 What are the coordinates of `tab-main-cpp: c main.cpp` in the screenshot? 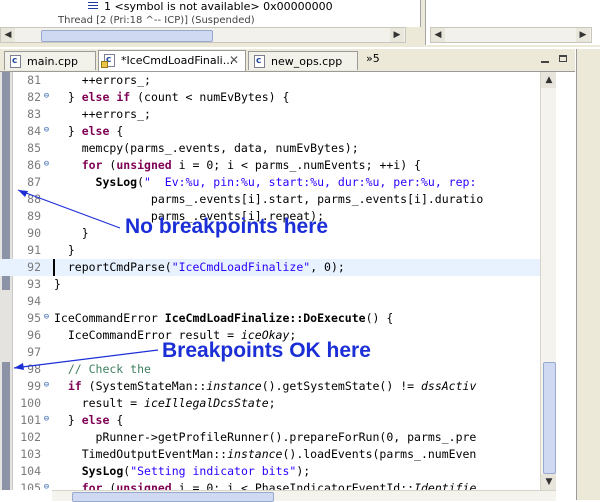 It's located at (50, 60).